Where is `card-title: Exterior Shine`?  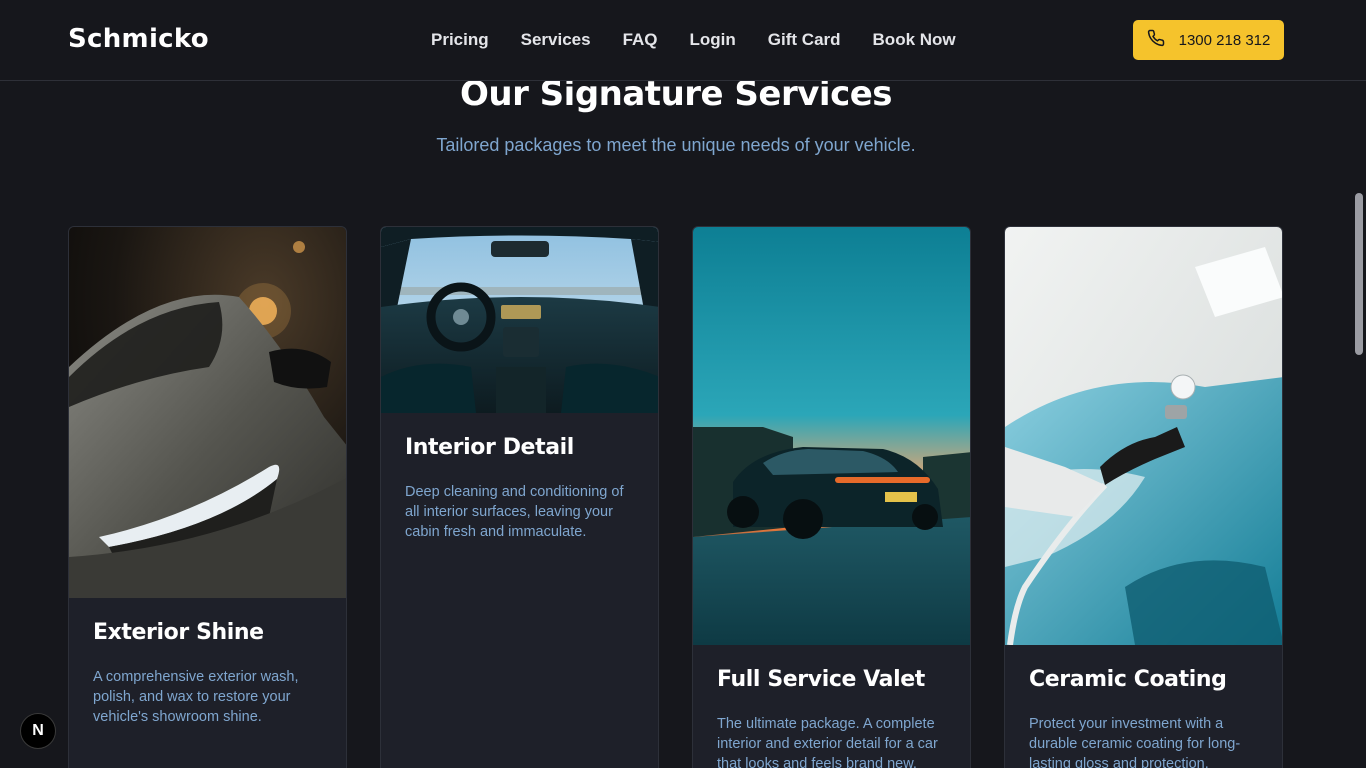
card-title: Exterior Shine is located at coordinates (178, 632).